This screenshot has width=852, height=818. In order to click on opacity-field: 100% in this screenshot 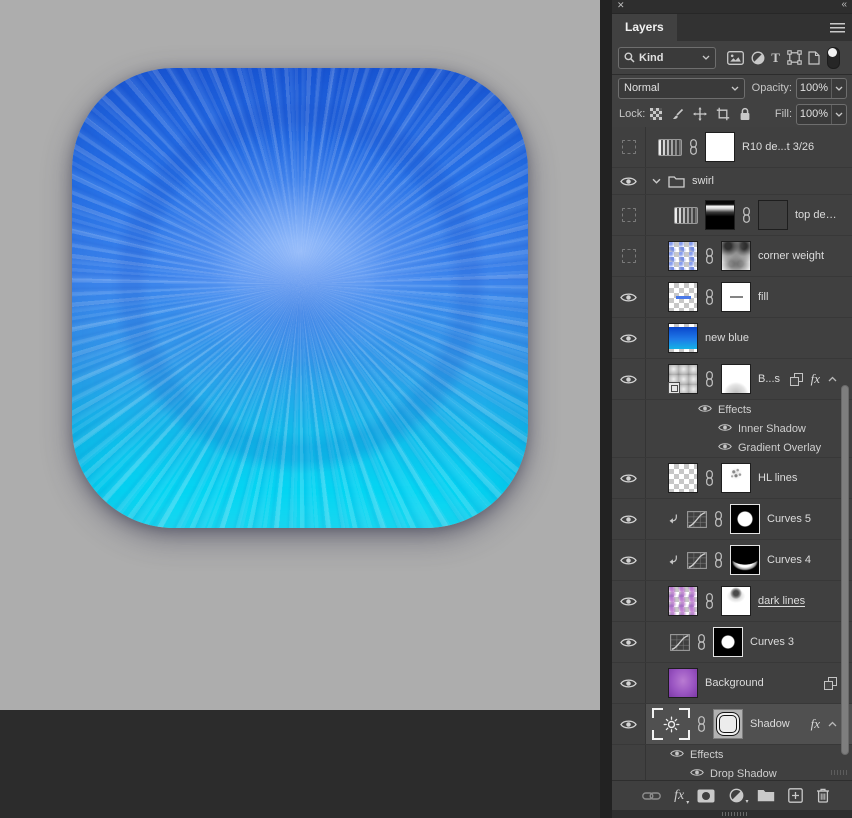, I will do `click(821, 88)`.